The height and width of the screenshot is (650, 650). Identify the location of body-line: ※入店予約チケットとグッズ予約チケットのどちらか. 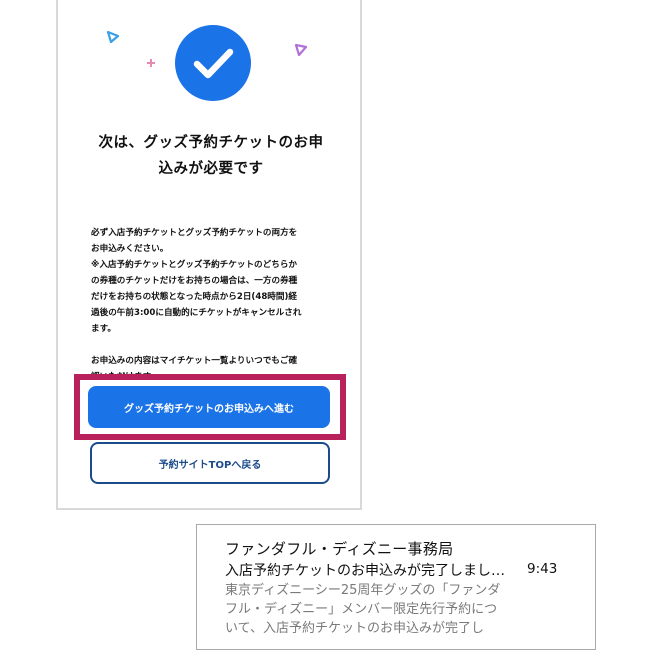
(194, 265).